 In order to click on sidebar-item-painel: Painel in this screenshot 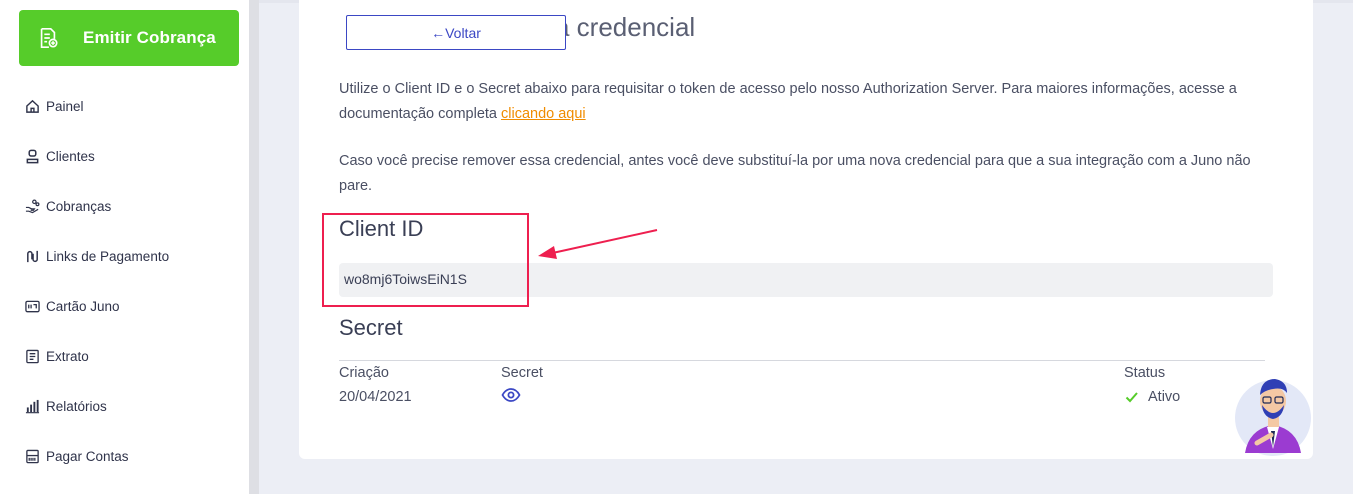, I will do `click(54, 106)`.